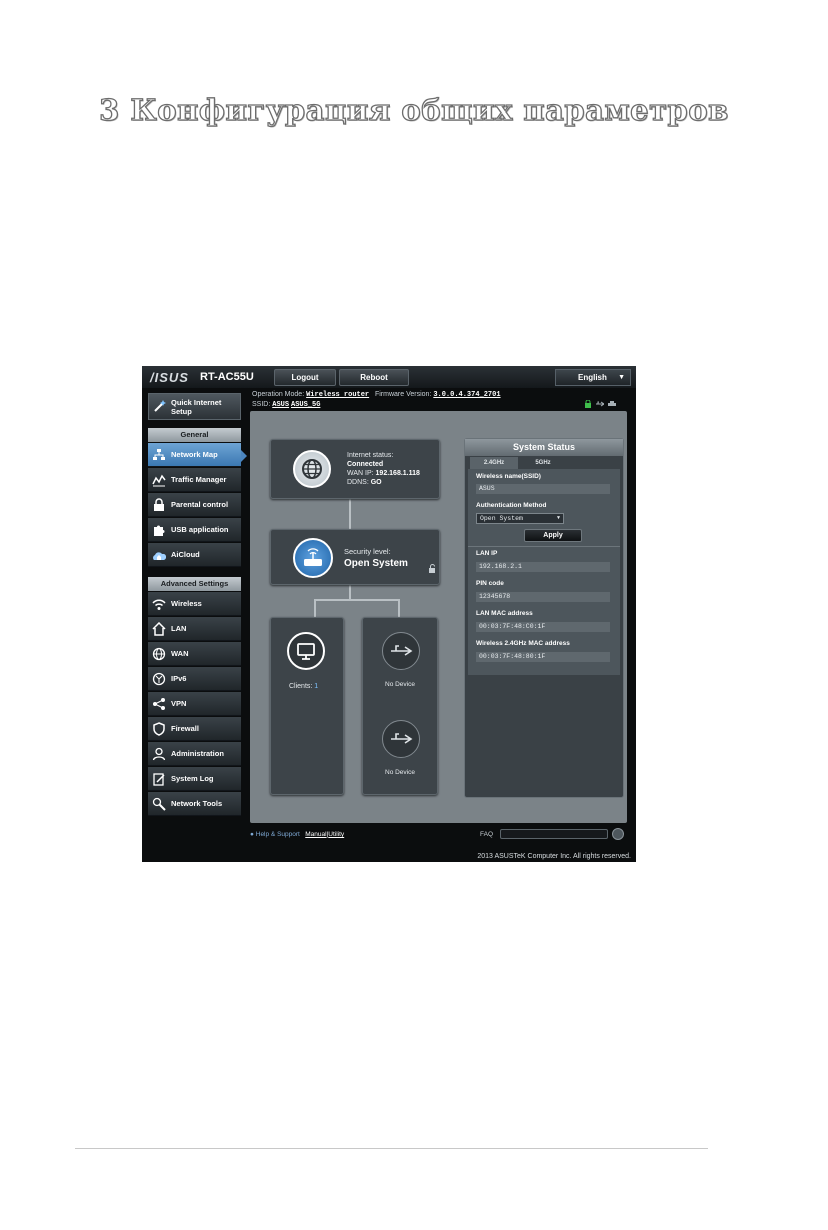 The height and width of the screenshot is (1230, 828). I want to click on sidebar-item-aicloud: AiCloud, so click(194, 555).